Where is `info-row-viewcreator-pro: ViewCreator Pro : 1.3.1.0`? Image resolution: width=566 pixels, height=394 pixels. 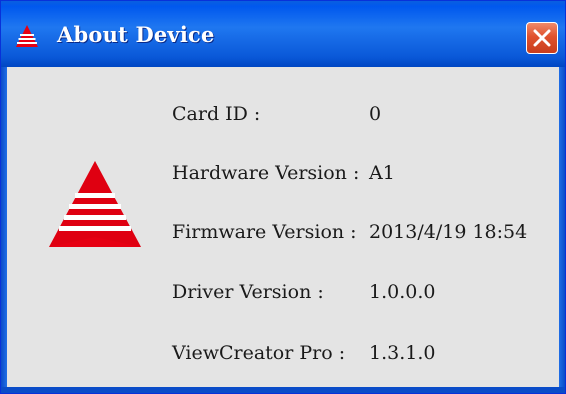
info-row-viewcreator-pro: ViewCreator Pro : 1.3.1.0 is located at coordinates (283, 353).